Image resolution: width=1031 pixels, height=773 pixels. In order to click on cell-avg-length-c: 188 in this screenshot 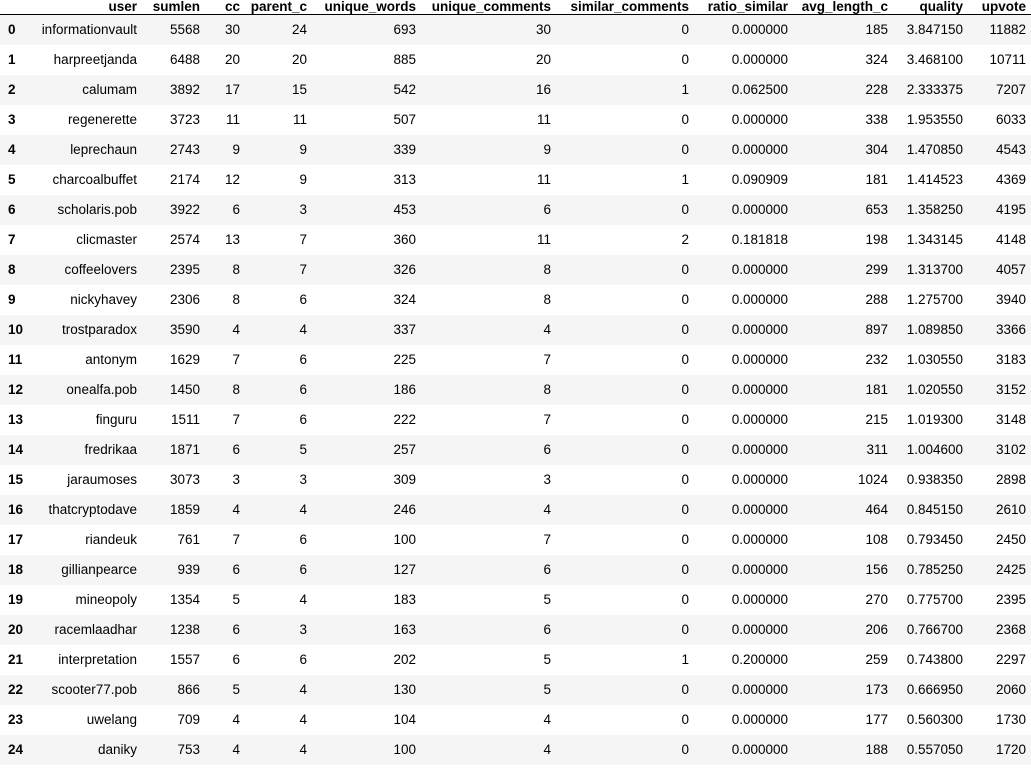, I will do `click(876, 749)`.